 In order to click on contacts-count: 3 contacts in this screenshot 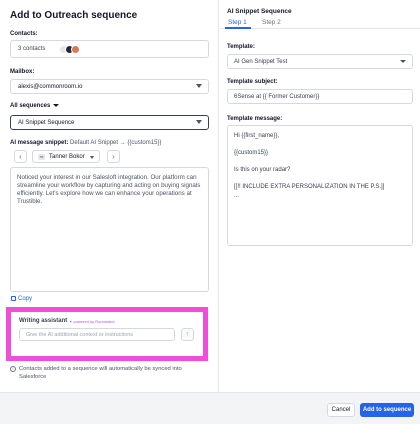, I will do `click(32, 49)`.